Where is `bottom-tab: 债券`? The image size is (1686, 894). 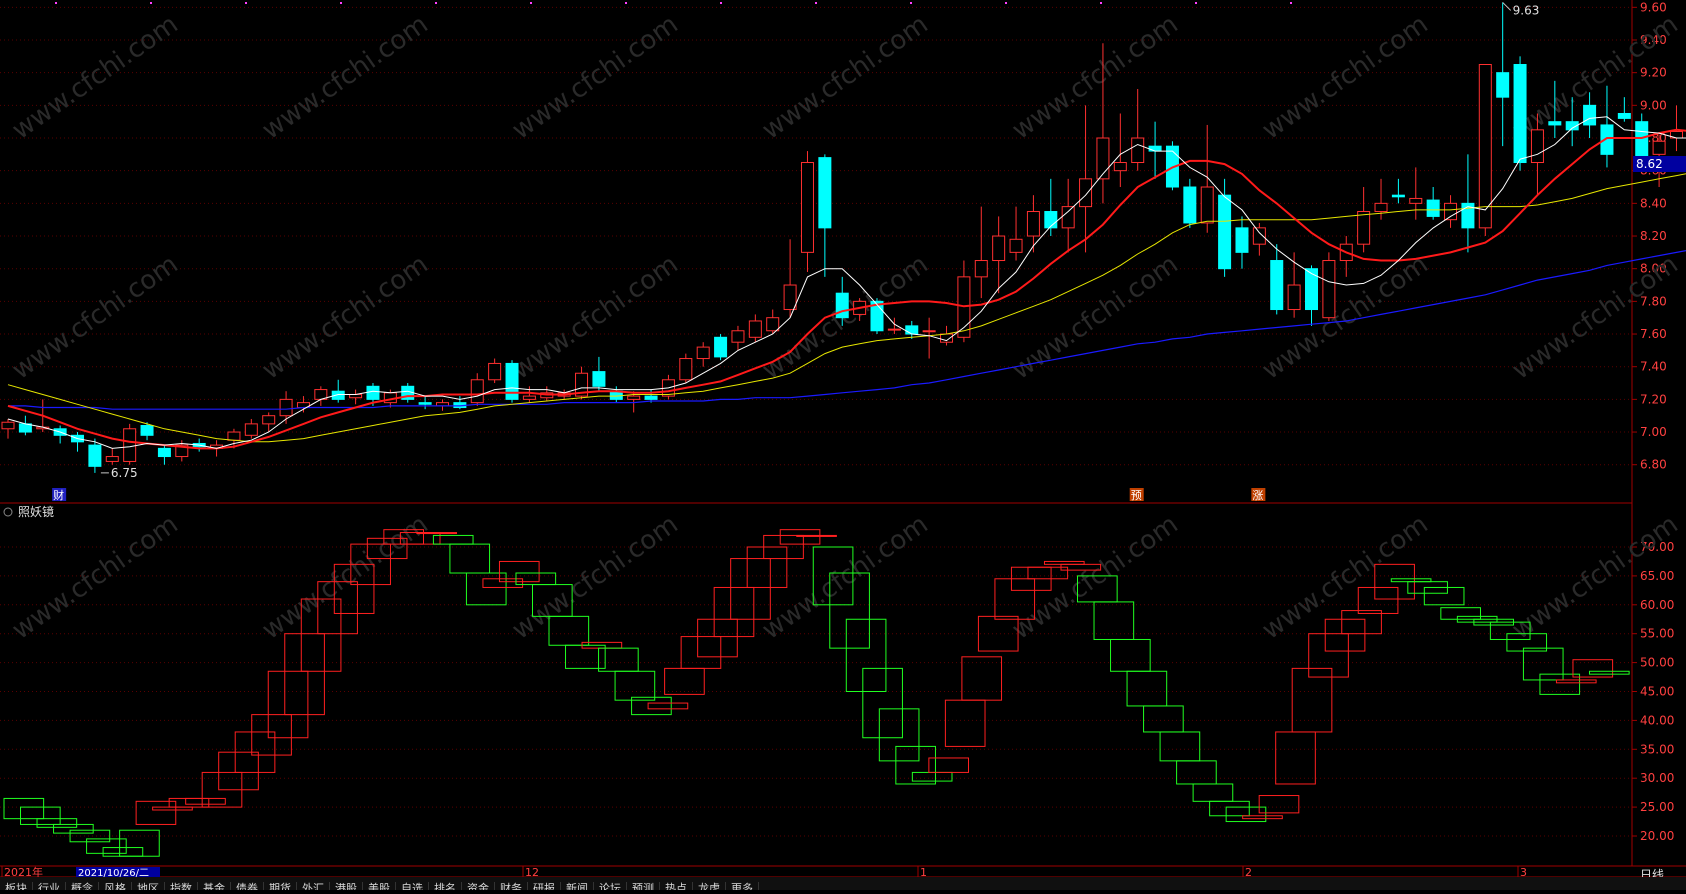 bottom-tab: 债券 is located at coordinates (247, 886).